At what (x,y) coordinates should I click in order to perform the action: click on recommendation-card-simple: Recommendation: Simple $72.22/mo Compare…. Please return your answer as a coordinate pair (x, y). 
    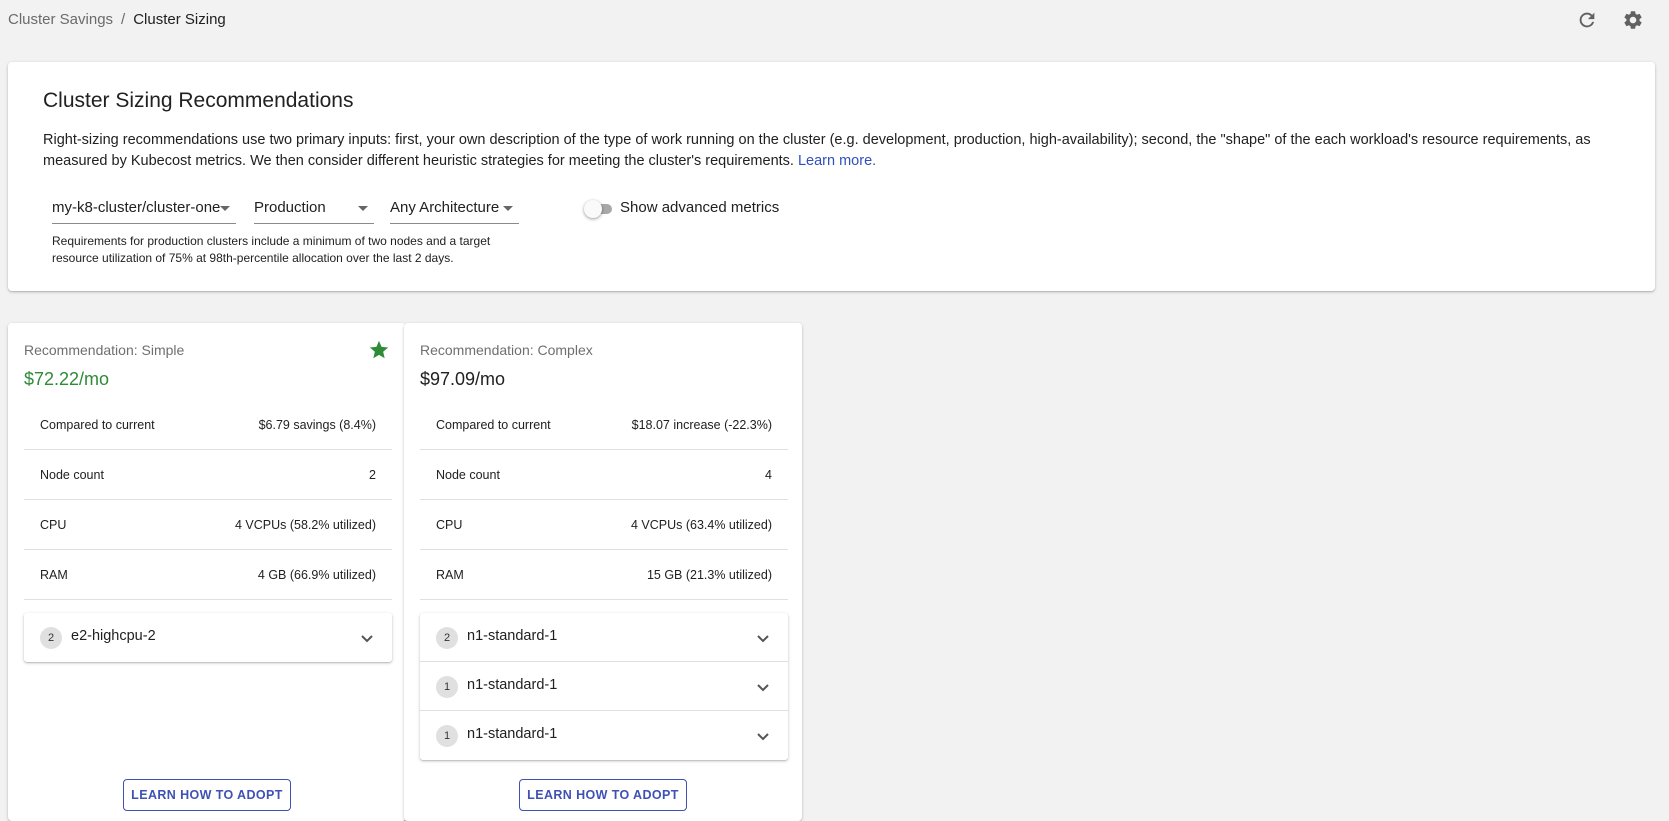
    Looking at the image, I should click on (207, 572).